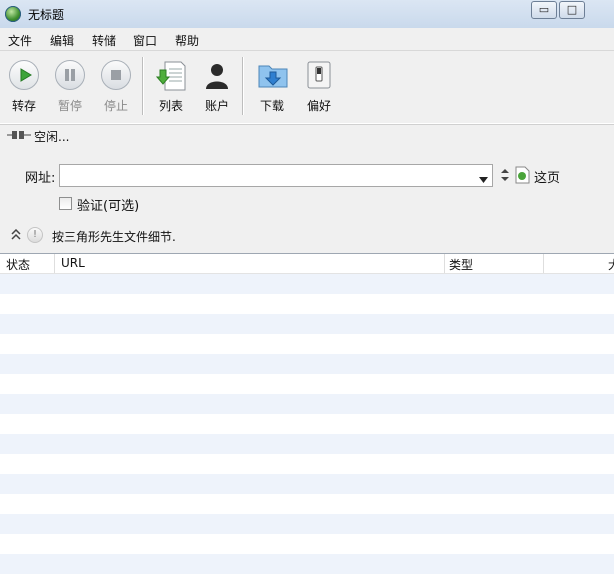 This screenshot has height=576, width=614. I want to click on list-button: 列表, so click(171, 86).